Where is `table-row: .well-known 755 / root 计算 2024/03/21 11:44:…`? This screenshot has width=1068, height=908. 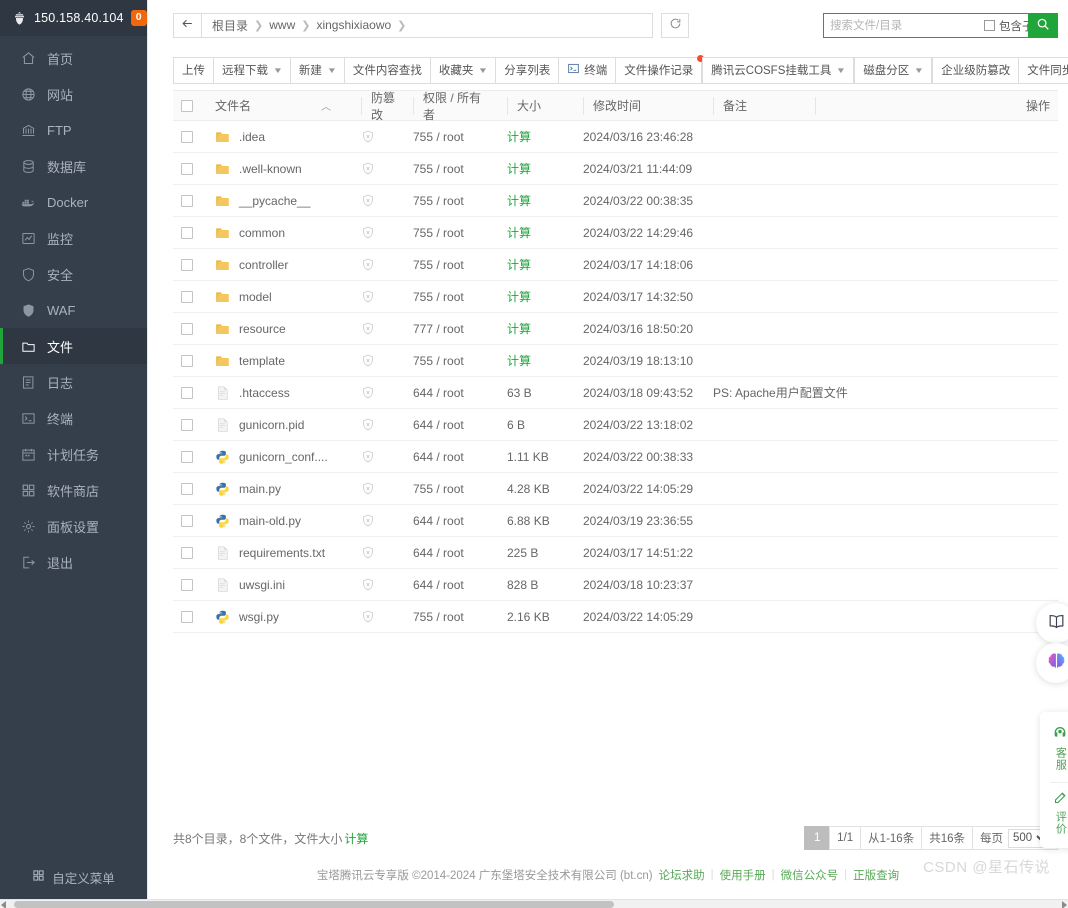
table-row: .well-known 755 / root 计算 2024/03/21 11:44:… is located at coordinates (615, 168).